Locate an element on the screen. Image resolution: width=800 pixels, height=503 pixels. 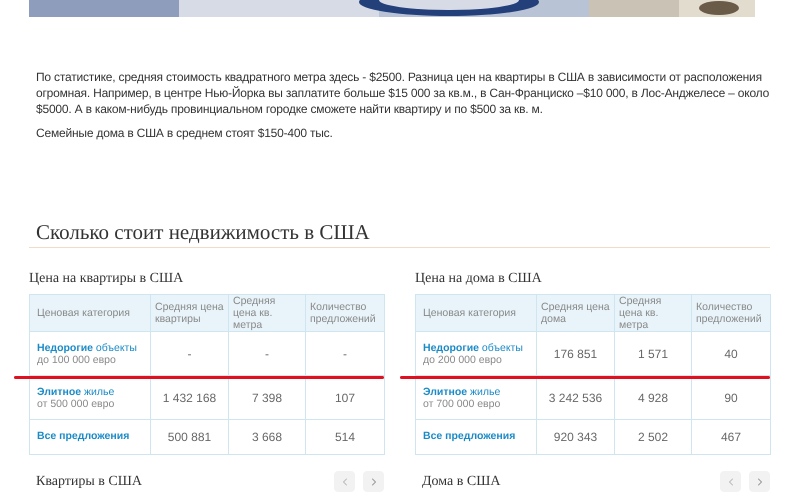
price-range: до 100 000 евро is located at coordinates (77, 360).